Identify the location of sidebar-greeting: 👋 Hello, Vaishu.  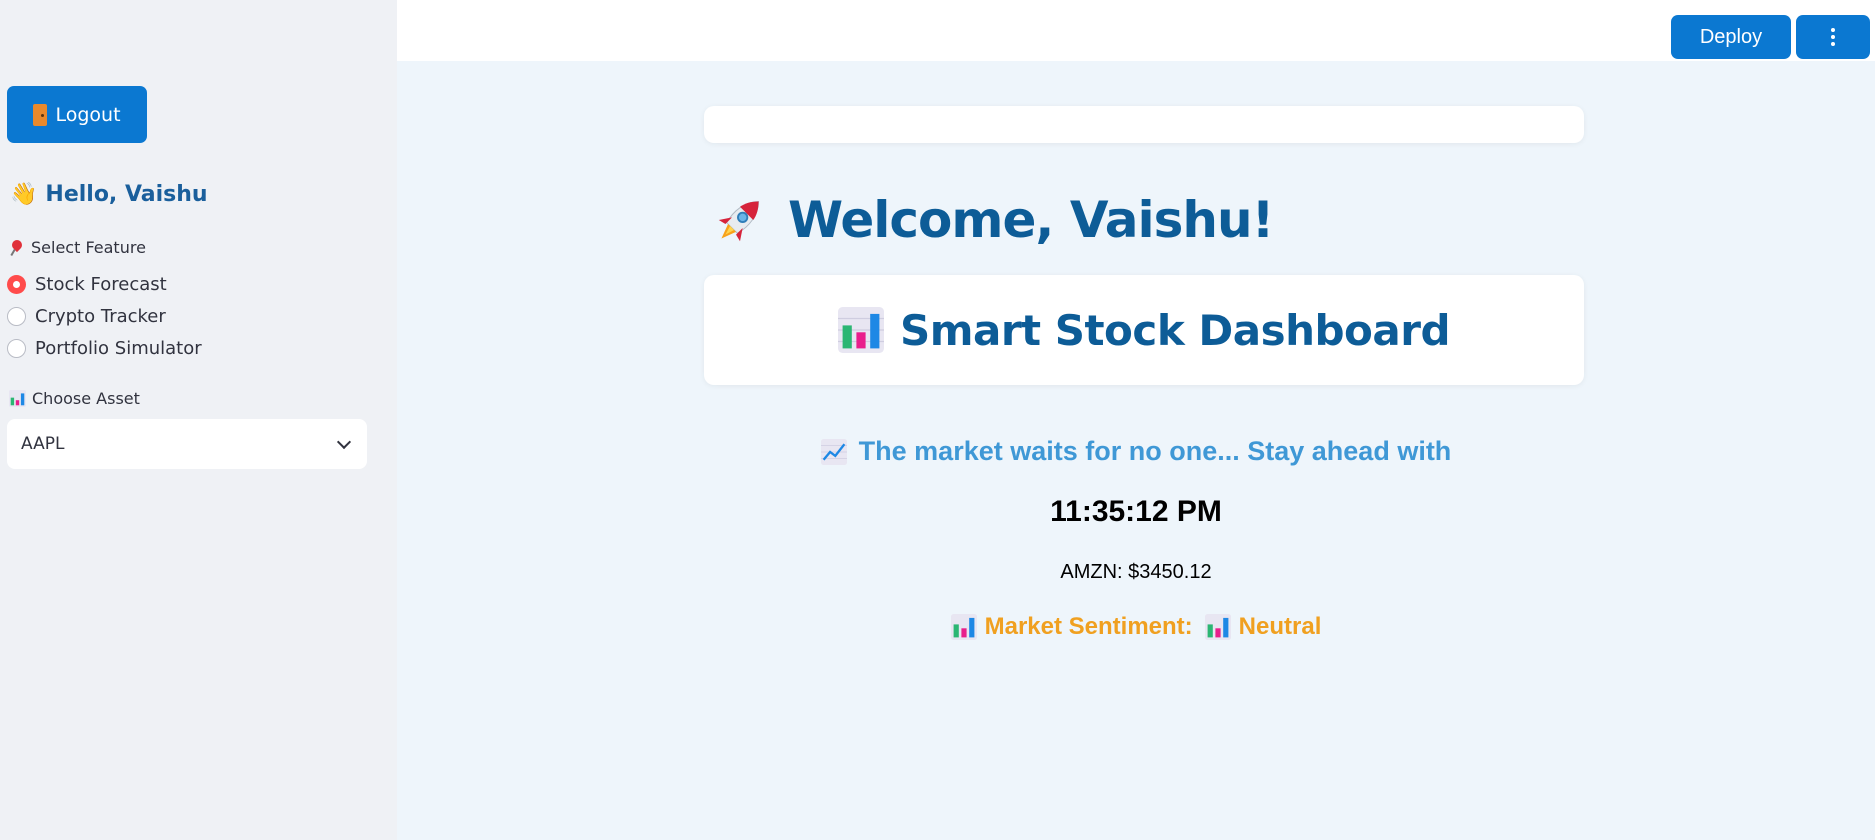
(109, 194).